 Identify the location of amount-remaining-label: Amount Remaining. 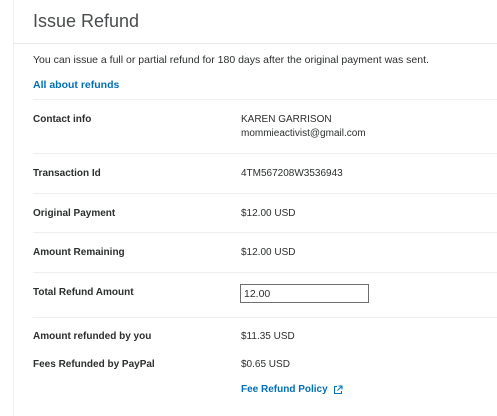
(79, 252).